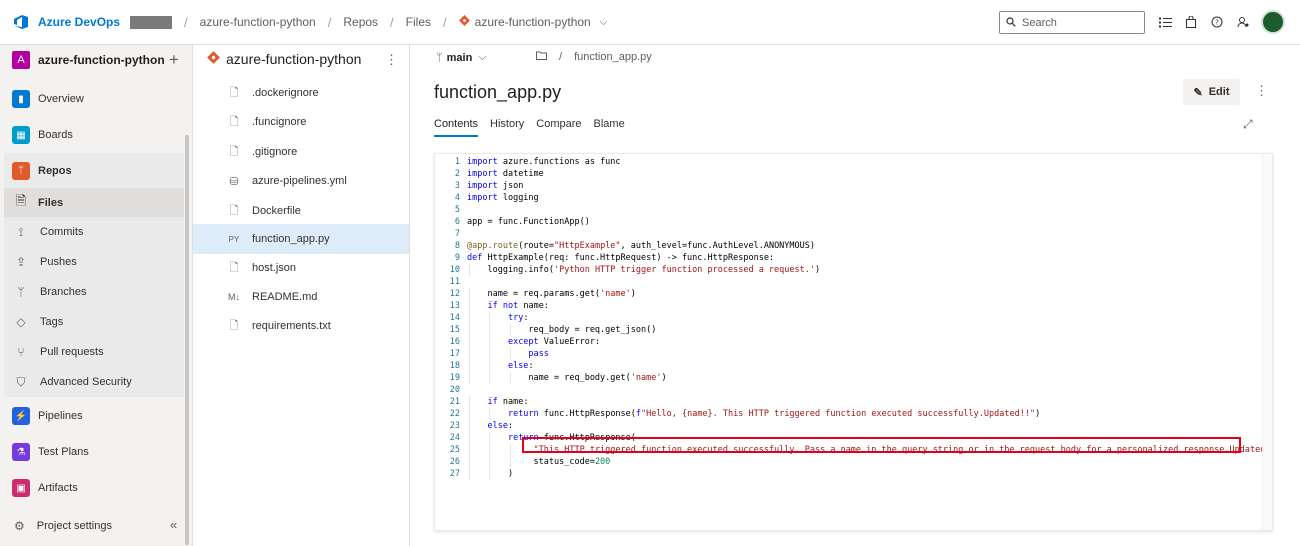 The image size is (1300, 546). What do you see at coordinates (457, 222) in the screenshot?
I see `line-number: 6` at bounding box center [457, 222].